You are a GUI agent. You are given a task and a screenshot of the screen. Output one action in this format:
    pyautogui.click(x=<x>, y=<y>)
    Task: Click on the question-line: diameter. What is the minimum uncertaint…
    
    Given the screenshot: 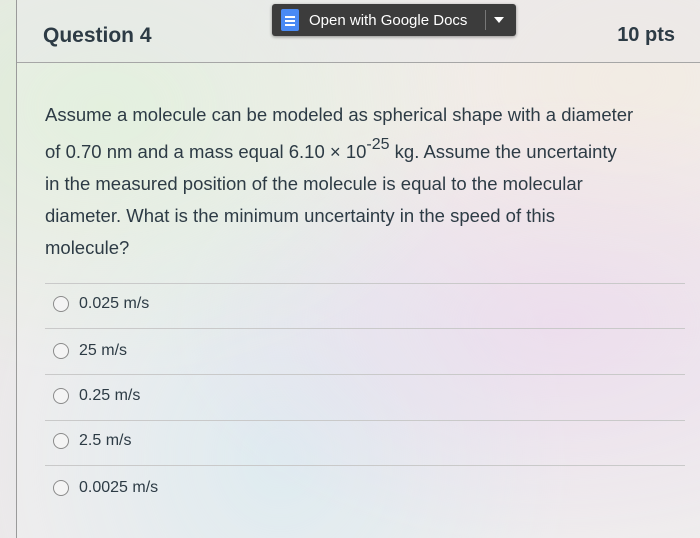 What is the action you would take?
    pyautogui.click(x=300, y=216)
    